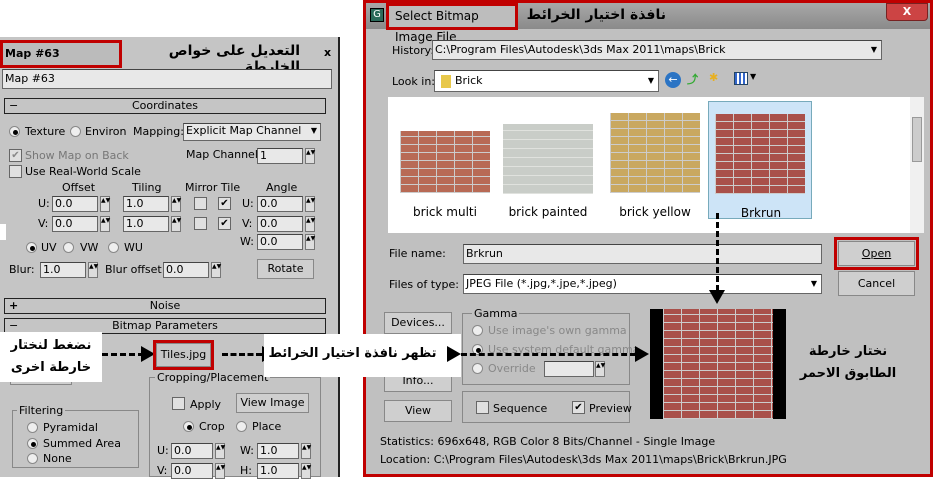  Describe the element at coordinates (32, 443) in the screenshot. I see `summed-area-radio` at that location.